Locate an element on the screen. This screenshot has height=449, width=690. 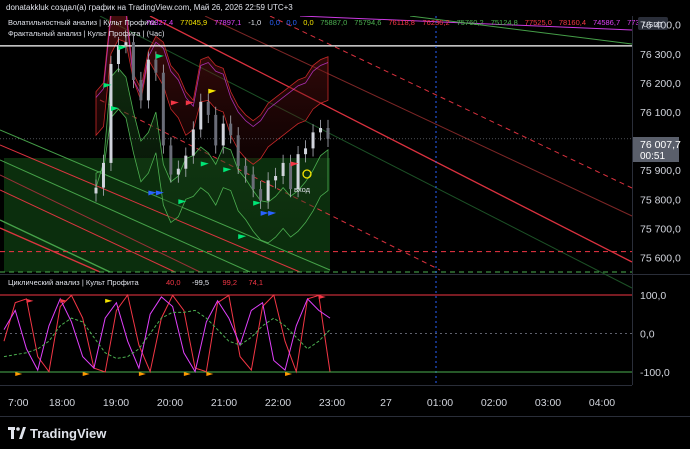
indicator-1-value: 74586,7 is located at coordinates (606, 22).